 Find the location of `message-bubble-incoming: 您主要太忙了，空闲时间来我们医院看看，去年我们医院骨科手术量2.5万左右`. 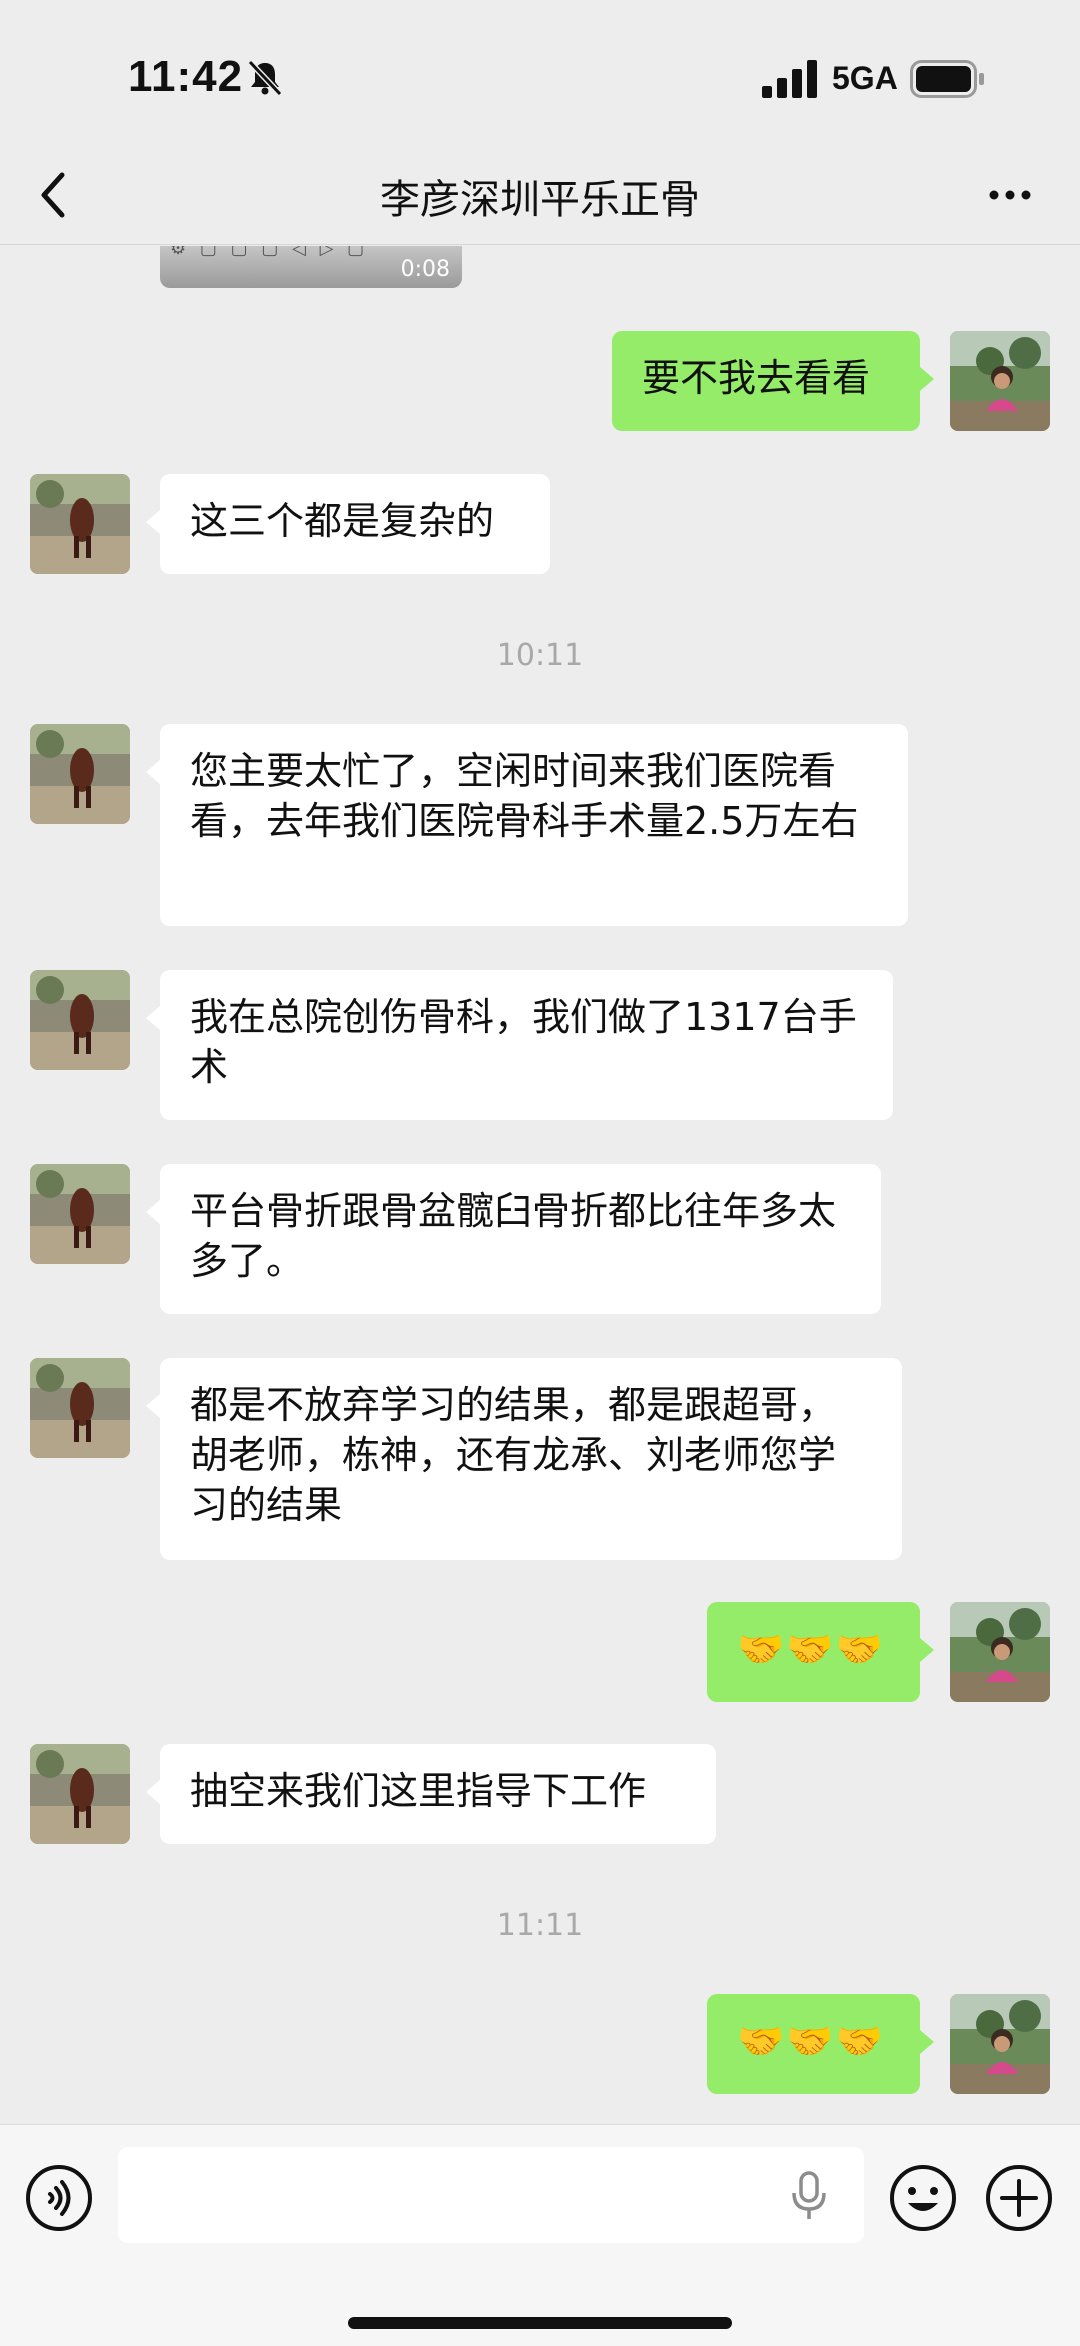

message-bubble-incoming: 您主要太忙了，空闲时间来我们医院看看，去年我们医院骨科手术量2.5万左右 is located at coordinates (527, 825).